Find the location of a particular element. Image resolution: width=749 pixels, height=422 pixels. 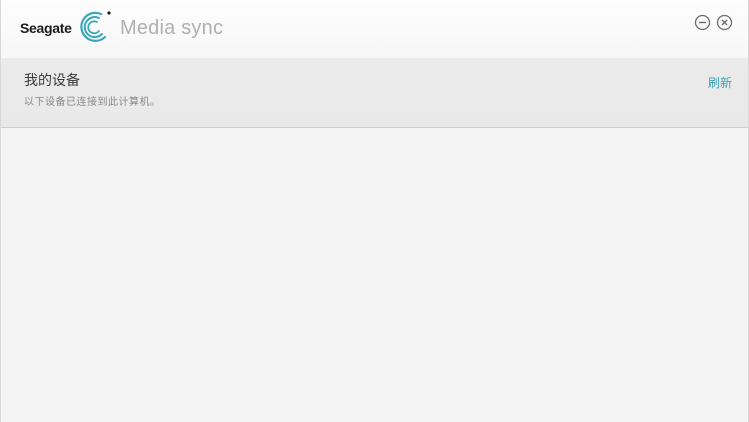

seagate-logo-icon is located at coordinates (95, 26).